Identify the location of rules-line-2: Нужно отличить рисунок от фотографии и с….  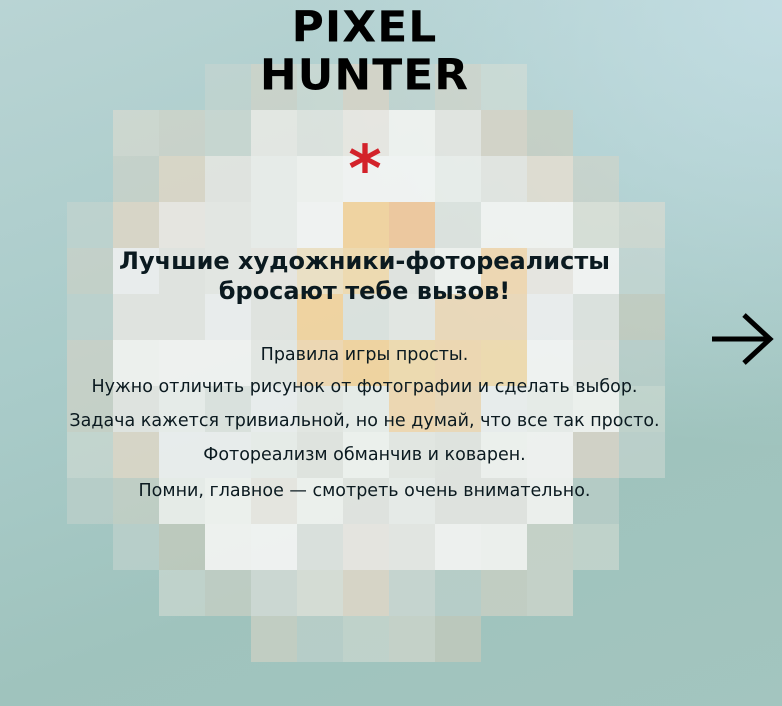
(364, 387).